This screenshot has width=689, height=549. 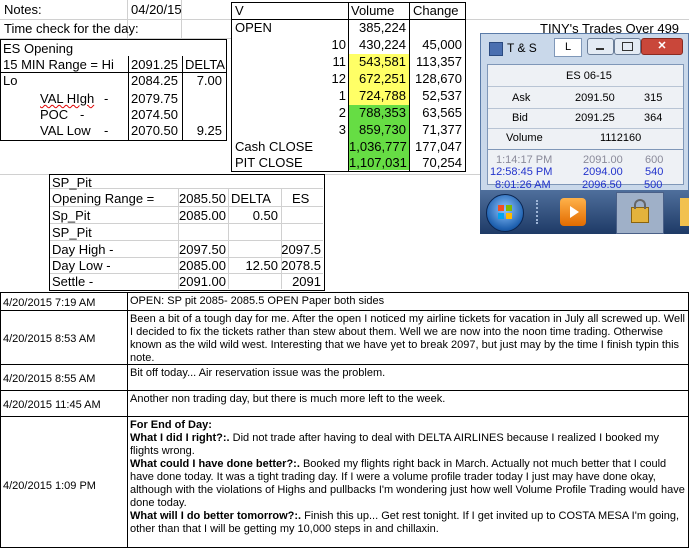 What do you see at coordinates (568, 47) in the screenshot?
I see `ts-tab-l: L` at bounding box center [568, 47].